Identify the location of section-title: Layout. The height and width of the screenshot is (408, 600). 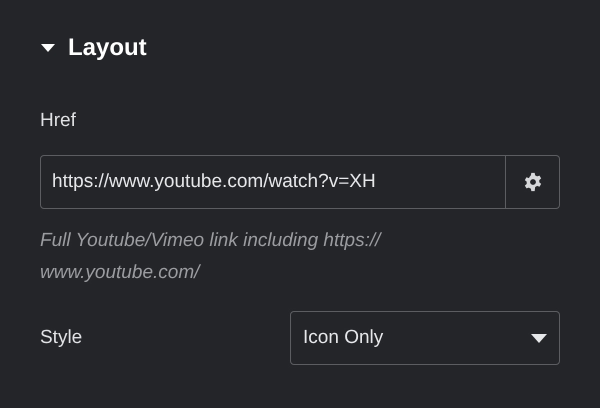
(107, 48).